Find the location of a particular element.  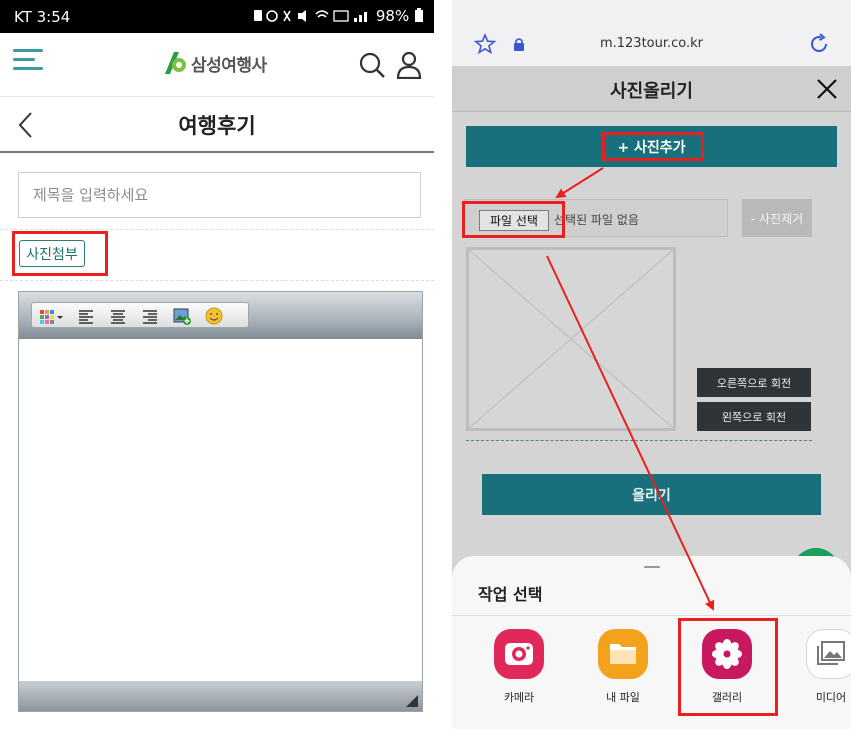

folder-icon is located at coordinates (623, 654).